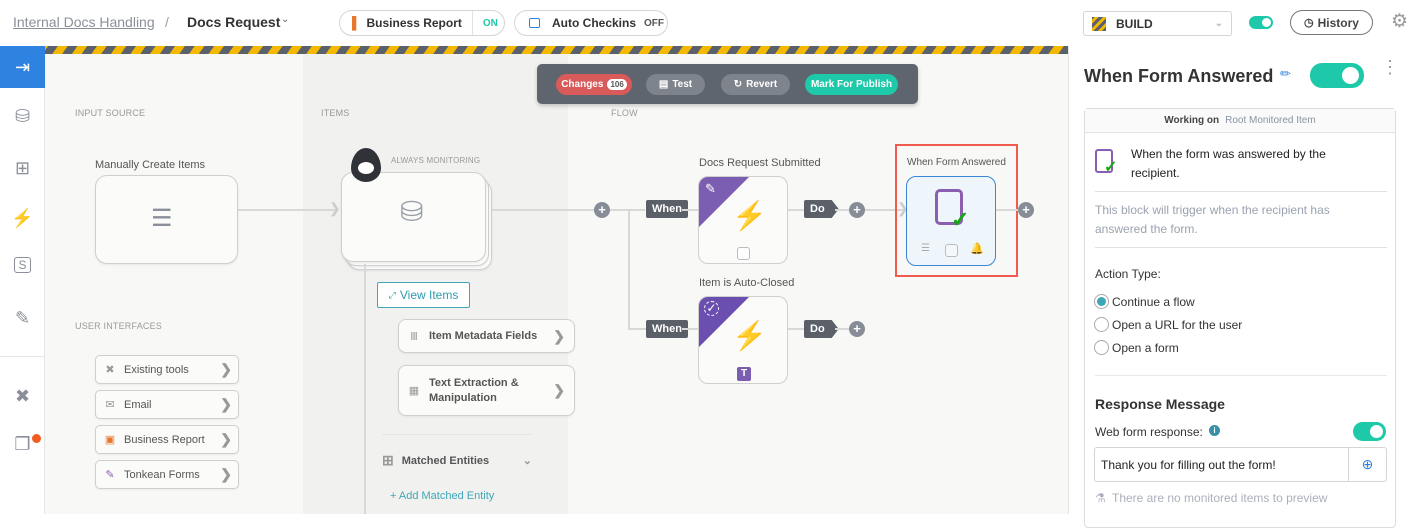 Image resolution: width=1415 pixels, height=528 pixels. I want to click on when-form-answered-node: ✓ ☰ 🔔, so click(951, 221).